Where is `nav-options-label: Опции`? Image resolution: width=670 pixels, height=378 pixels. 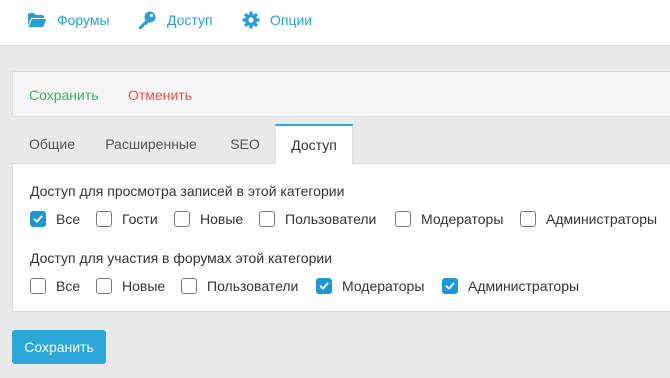 nav-options-label: Опции is located at coordinates (291, 20).